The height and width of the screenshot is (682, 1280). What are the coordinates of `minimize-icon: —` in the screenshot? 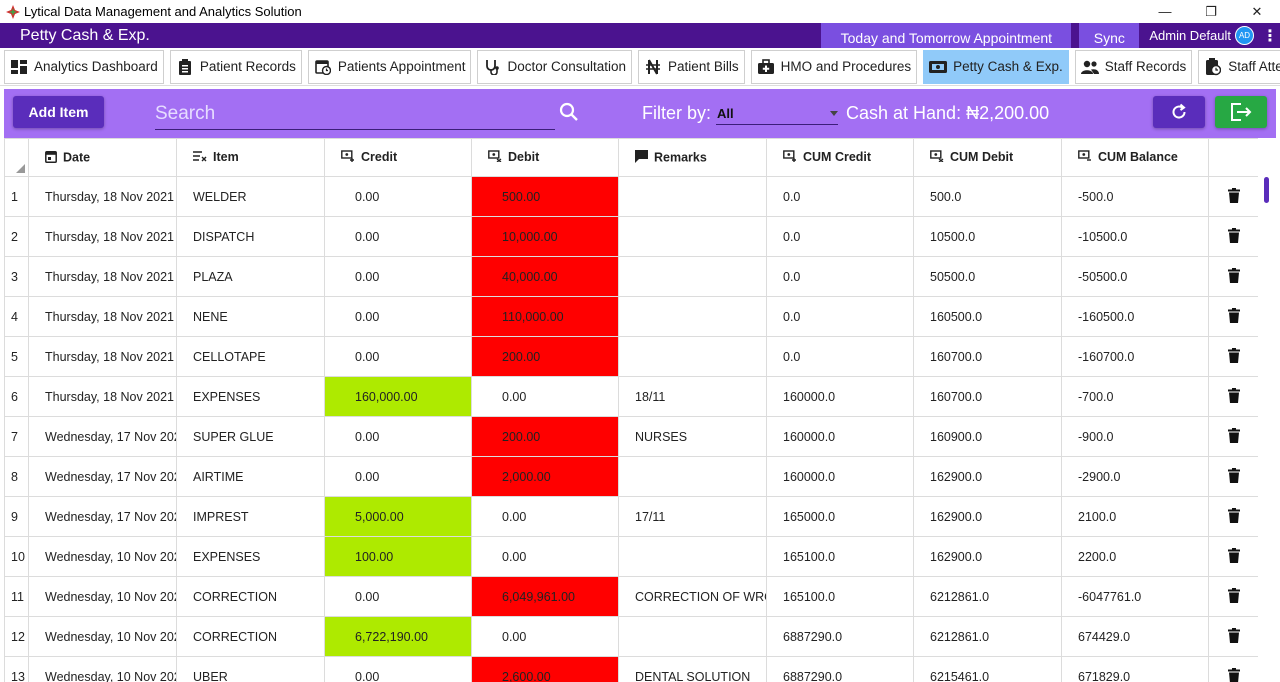 It's located at (1165, 11).